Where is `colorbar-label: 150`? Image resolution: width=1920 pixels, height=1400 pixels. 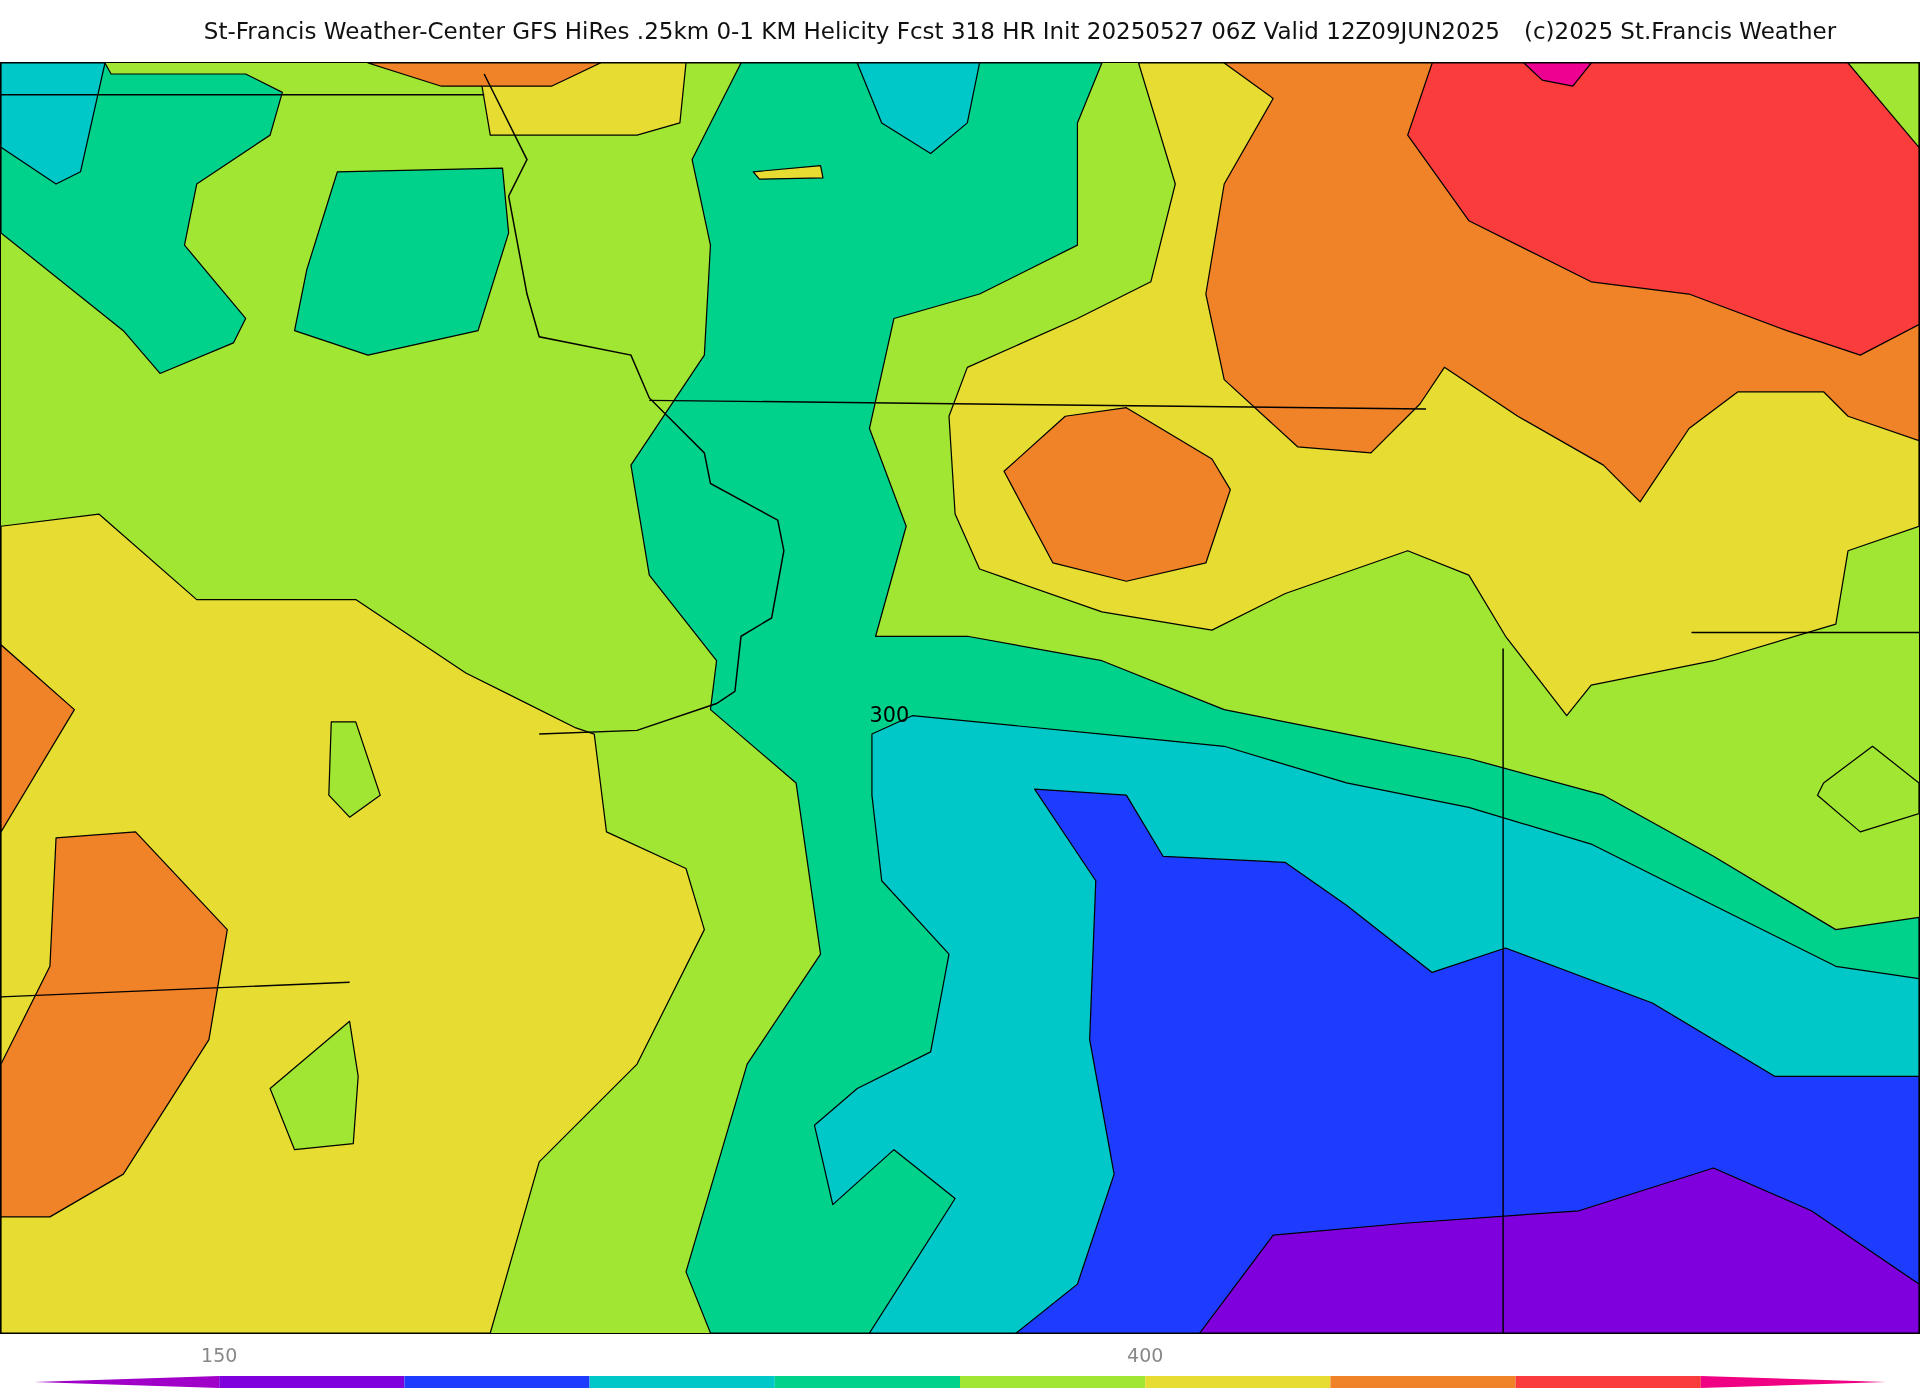
colorbar-label: 150 is located at coordinates (219, 1355).